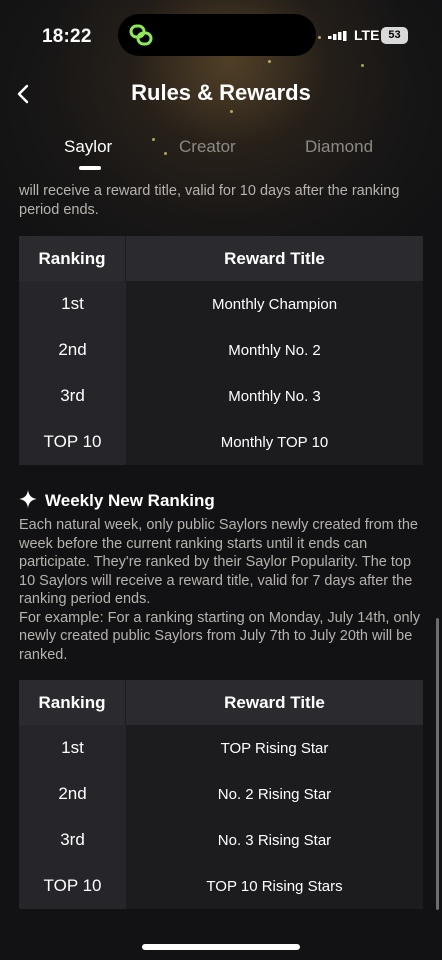  What do you see at coordinates (274, 886) in the screenshot?
I see `reward-title-cell: TOP 10 Rising Stars` at bounding box center [274, 886].